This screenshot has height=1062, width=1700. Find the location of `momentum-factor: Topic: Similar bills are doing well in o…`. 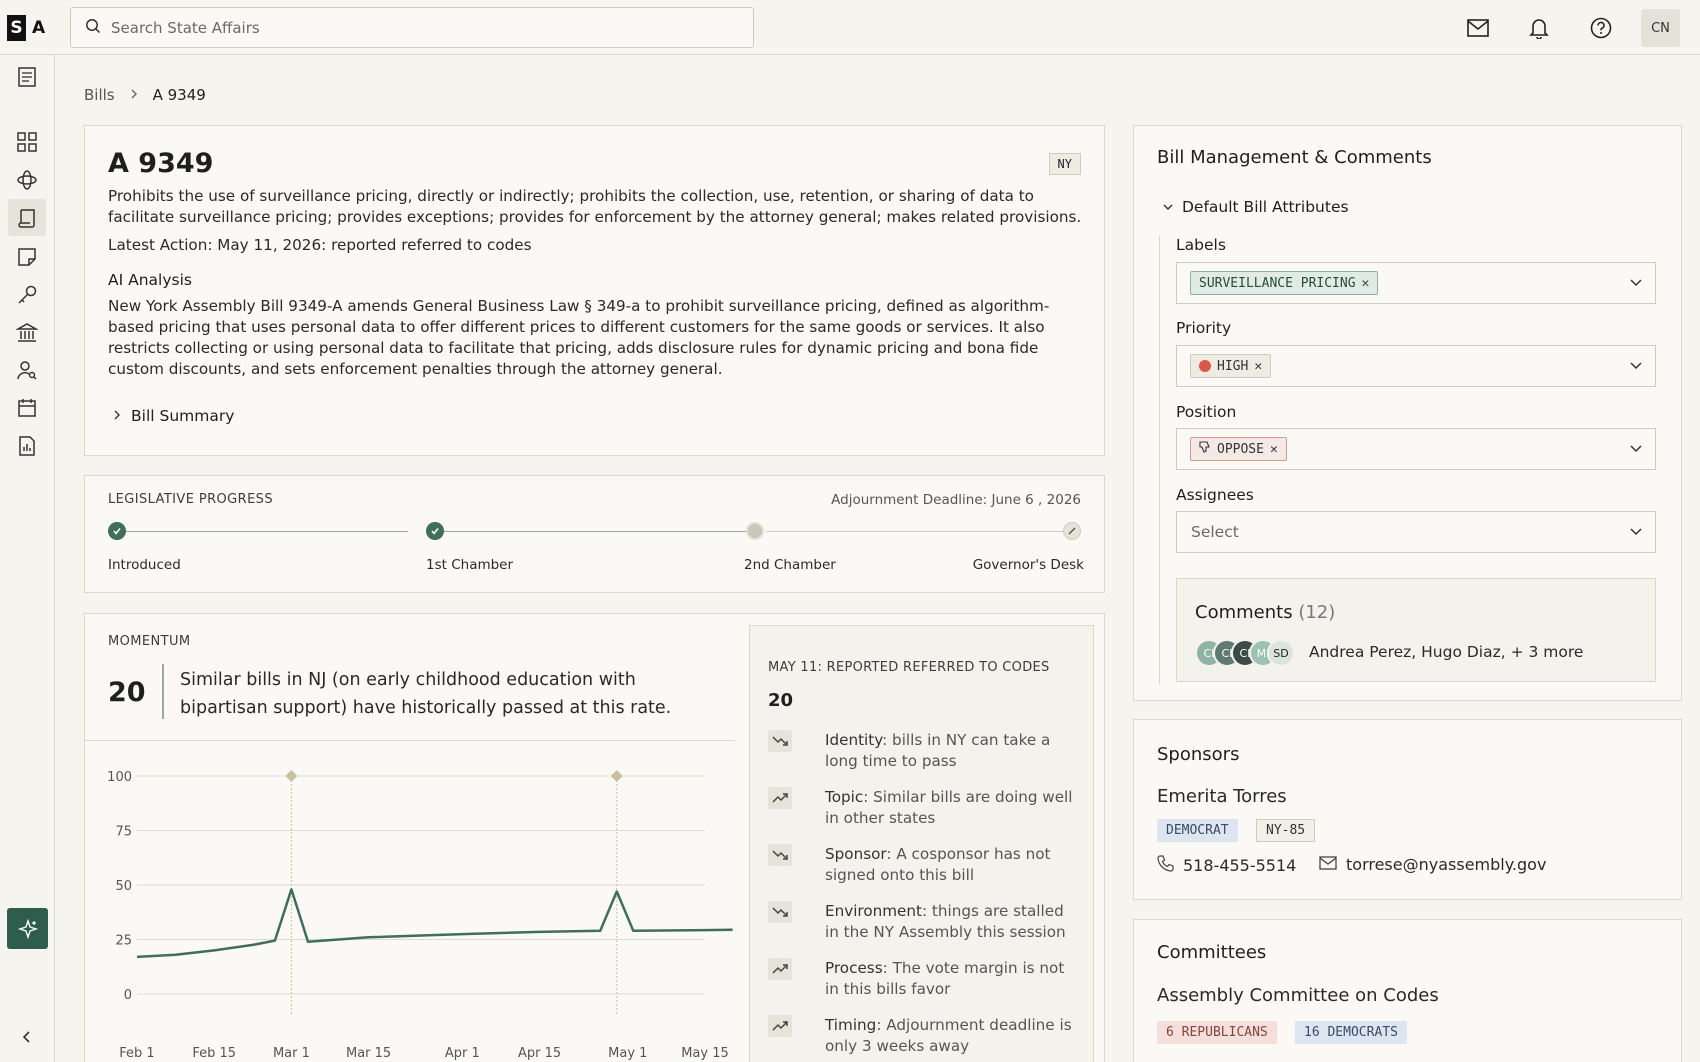

momentum-factor: Topic: Similar bills are doing well in o… is located at coordinates (928, 808).